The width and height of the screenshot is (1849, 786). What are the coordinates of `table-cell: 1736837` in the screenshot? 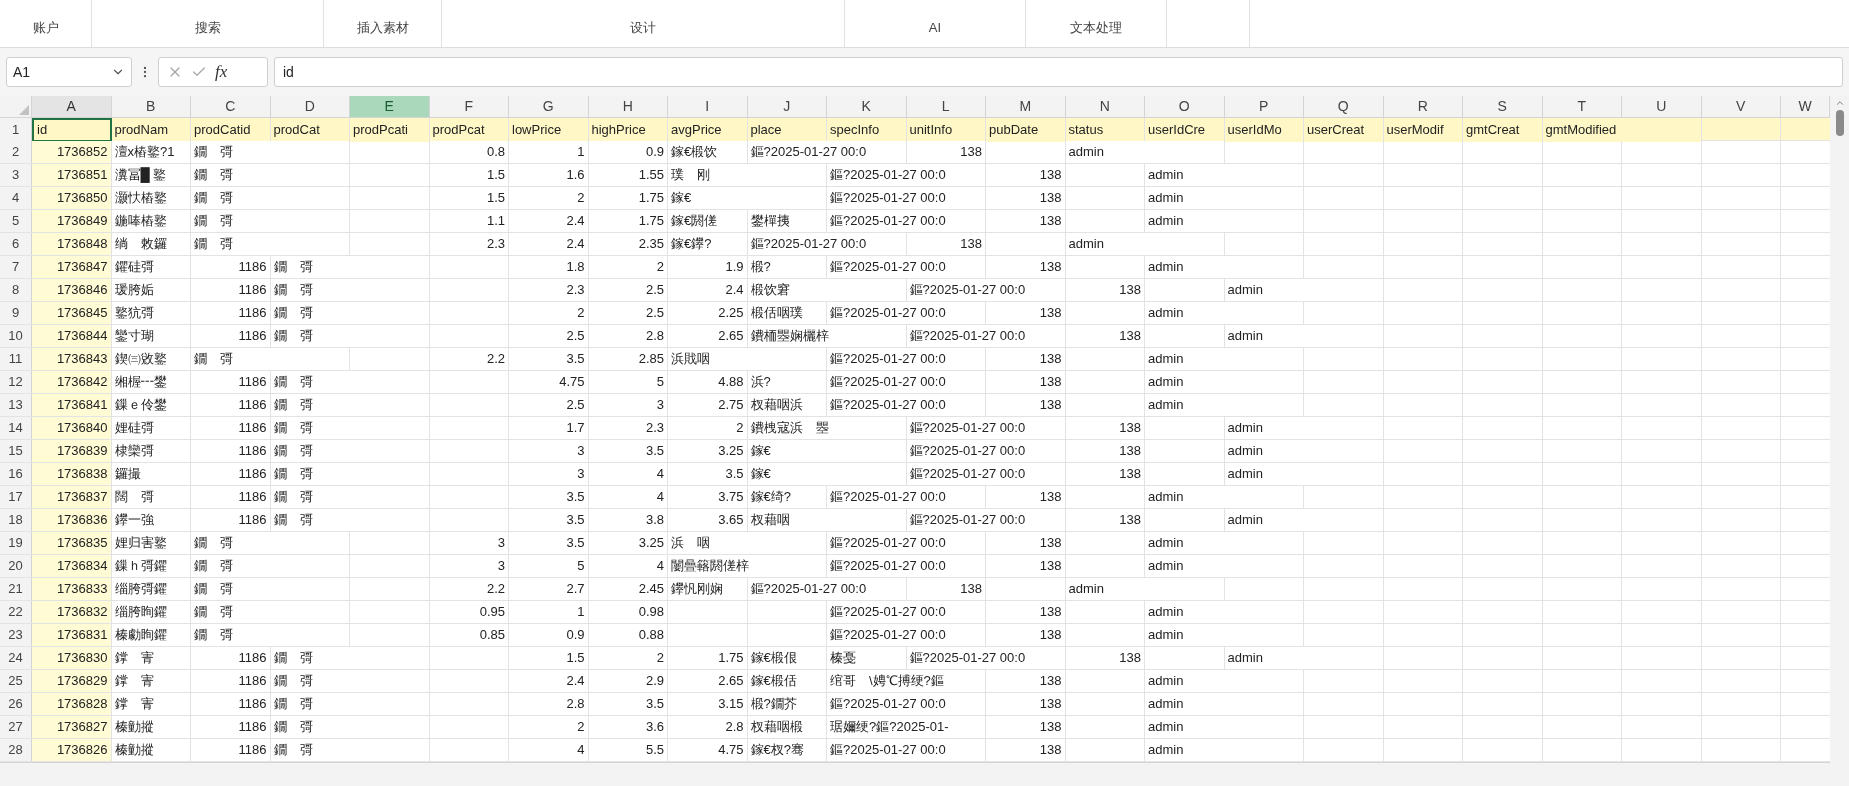 It's located at (72, 497).